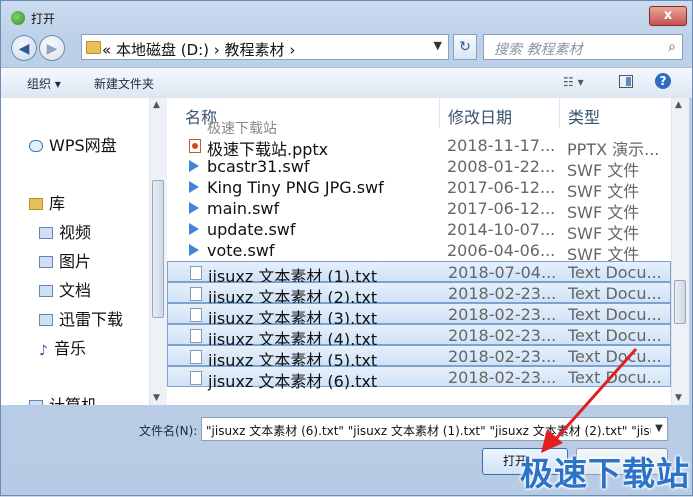  What do you see at coordinates (43, 351) in the screenshot?
I see `music-icon: ♪` at bounding box center [43, 351].